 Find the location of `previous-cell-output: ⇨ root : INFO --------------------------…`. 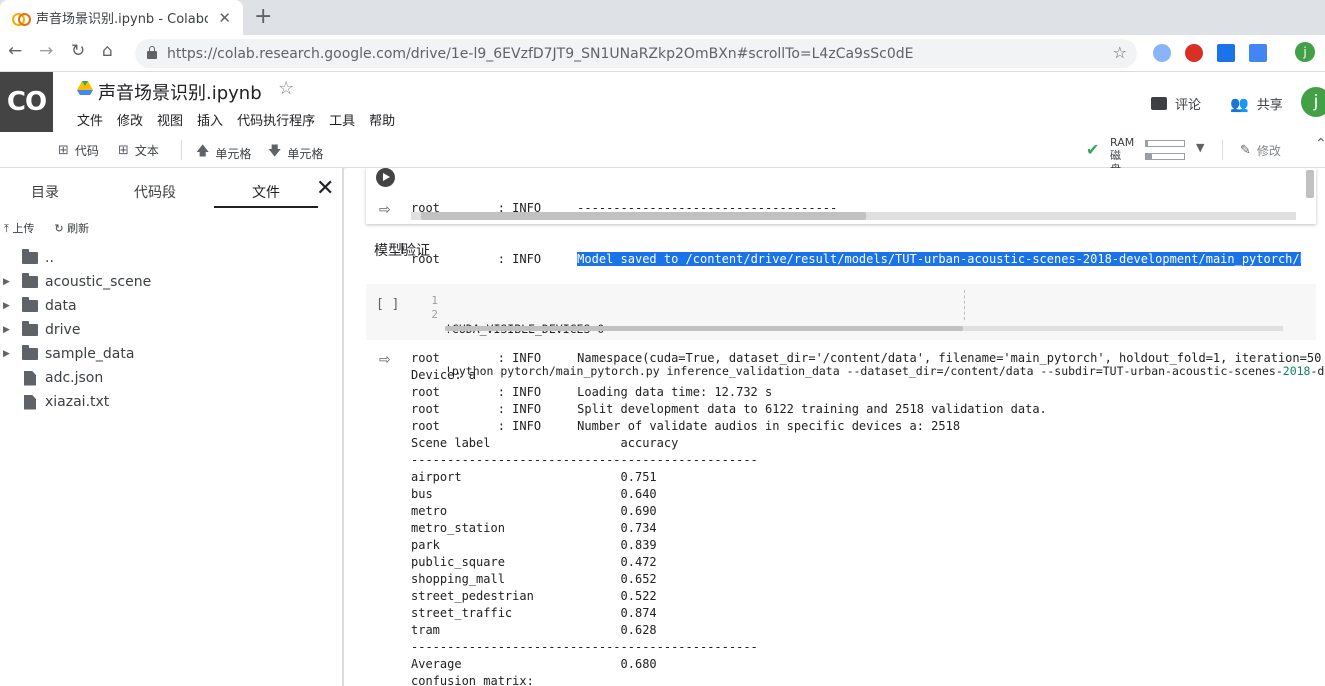

previous-cell-output: ⇨ root : INFO --------------------------… is located at coordinates (841, 217).